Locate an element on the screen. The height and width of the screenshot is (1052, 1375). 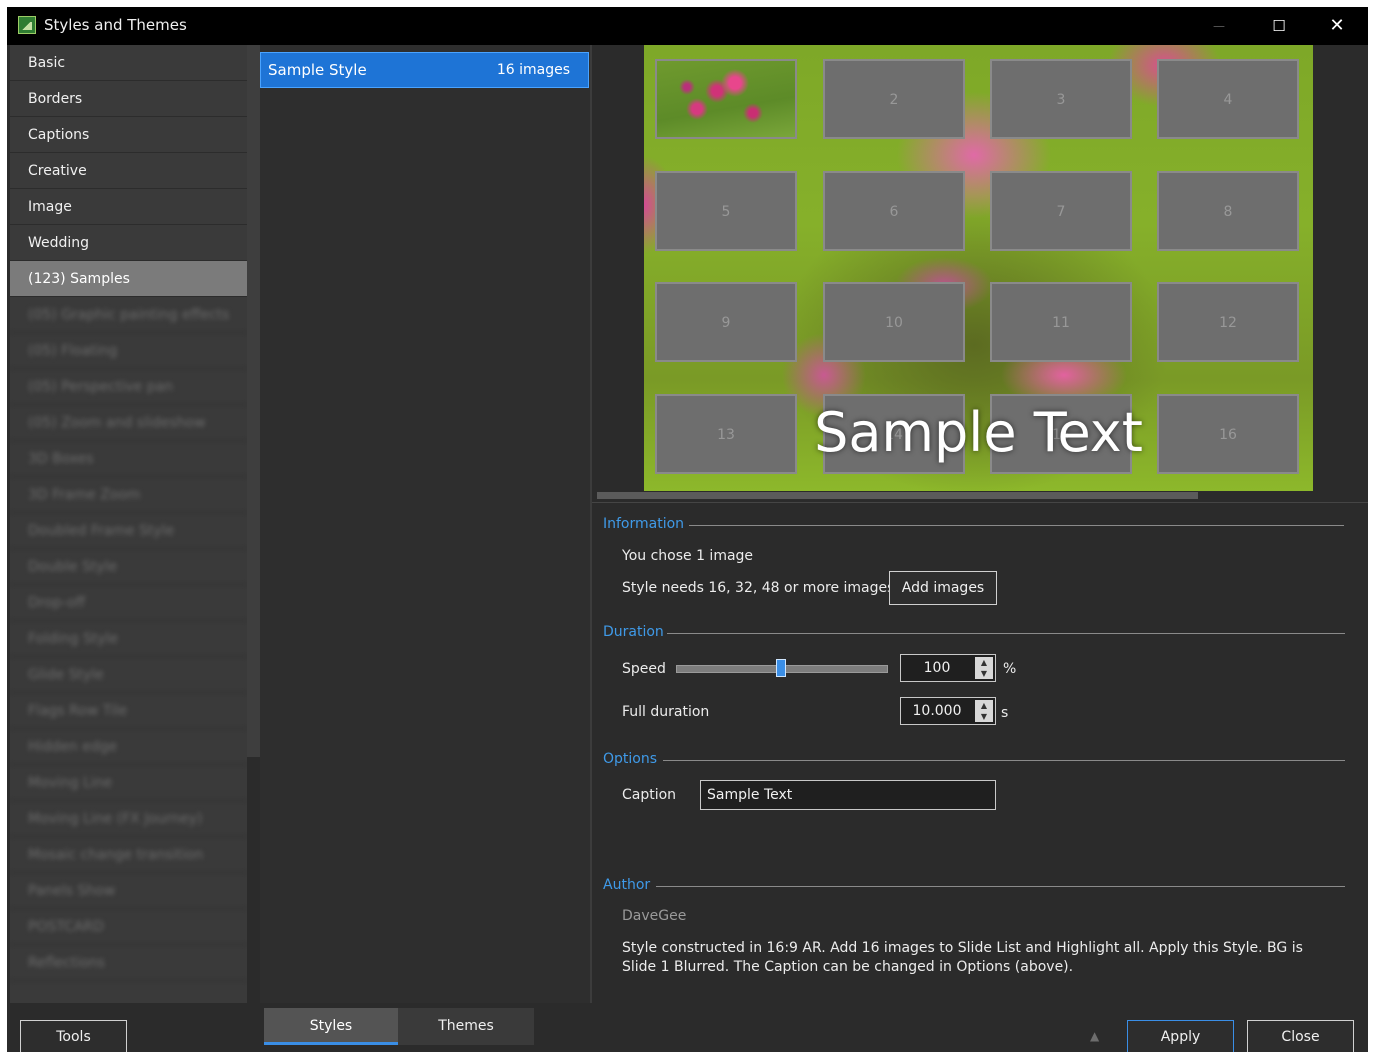
add-images-button: Add images is located at coordinates (943, 588).